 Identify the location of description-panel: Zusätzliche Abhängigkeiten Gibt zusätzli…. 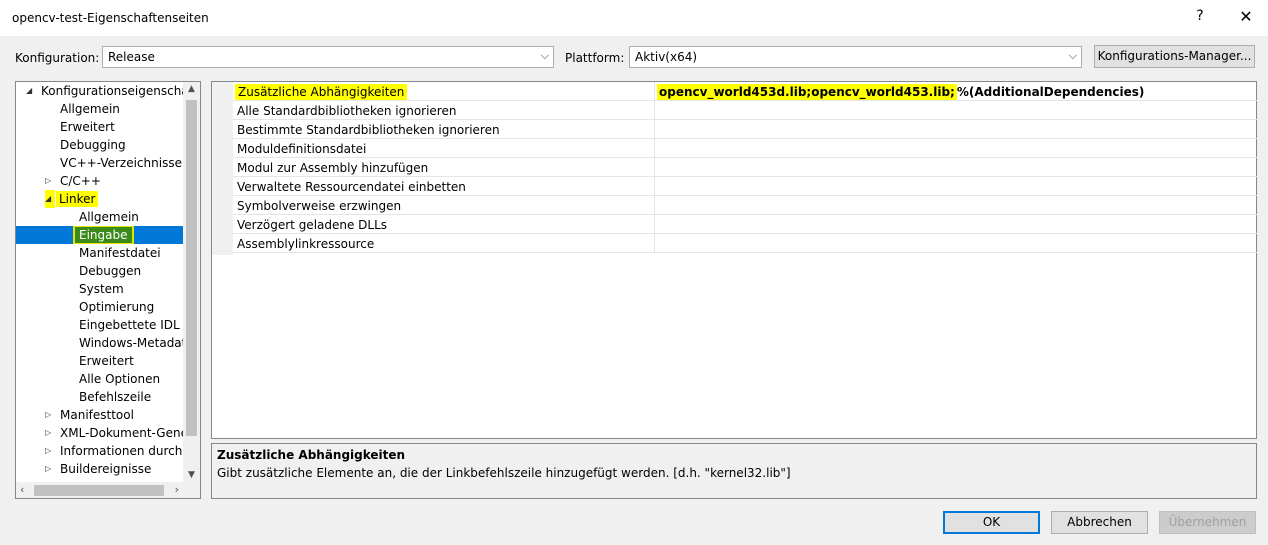
(734, 471).